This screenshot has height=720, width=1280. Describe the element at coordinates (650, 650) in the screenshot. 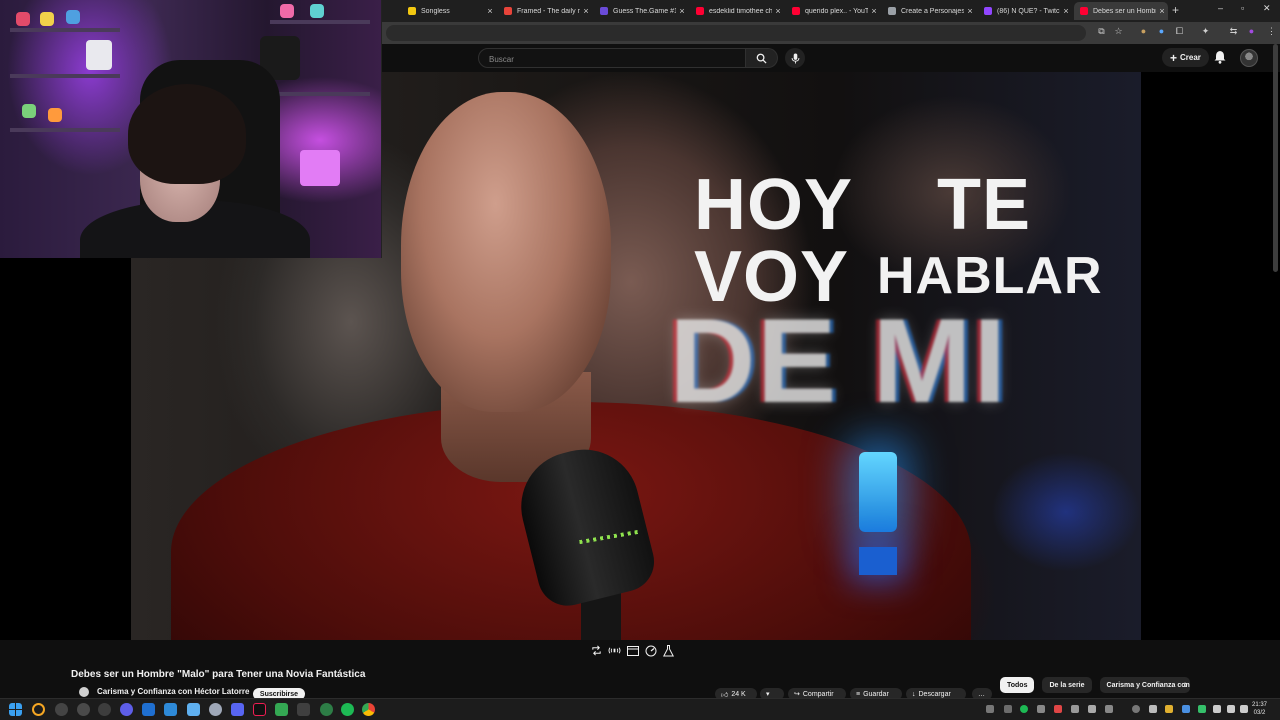

I see `playback-speed-icon` at that location.